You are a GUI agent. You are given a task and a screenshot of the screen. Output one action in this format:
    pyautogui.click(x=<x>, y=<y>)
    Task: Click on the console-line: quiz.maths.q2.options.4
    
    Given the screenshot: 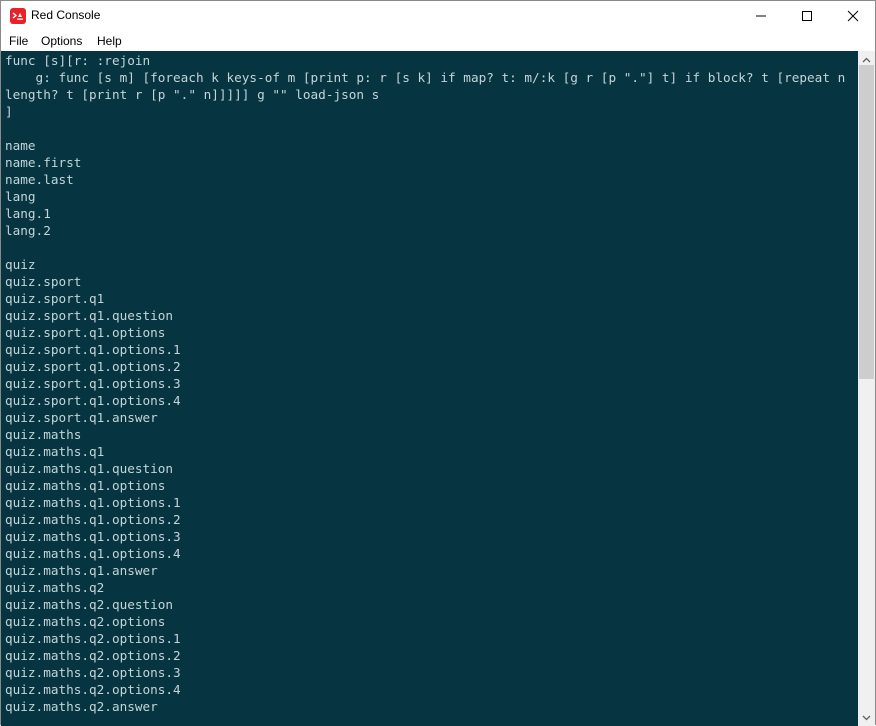 What is the action you would take?
    pyautogui.click(x=93, y=689)
    